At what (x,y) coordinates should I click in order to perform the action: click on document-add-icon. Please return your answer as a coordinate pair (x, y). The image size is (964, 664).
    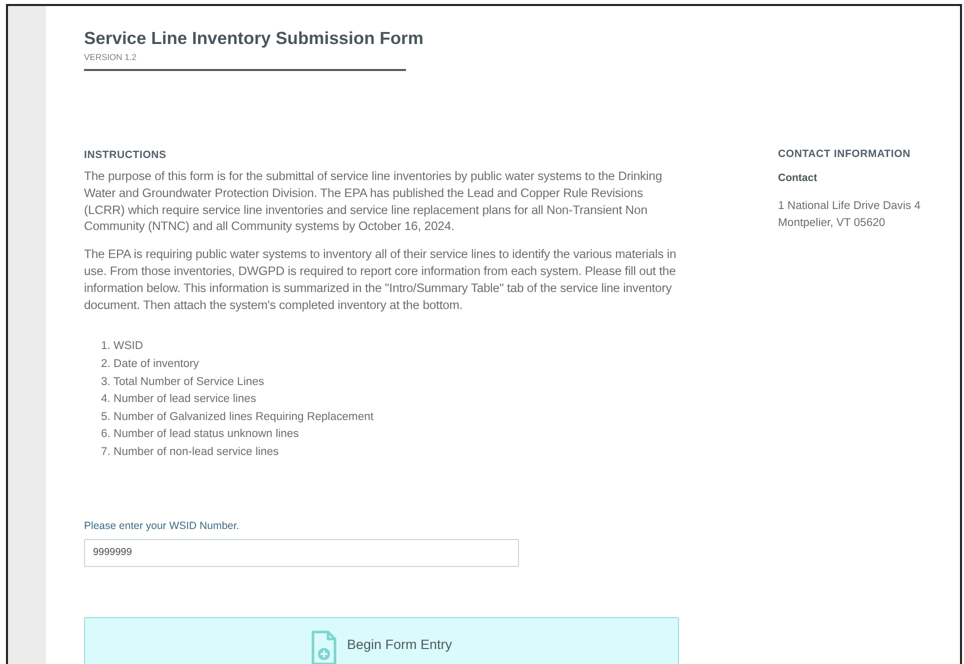
    Looking at the image, I should click on (323, 647).